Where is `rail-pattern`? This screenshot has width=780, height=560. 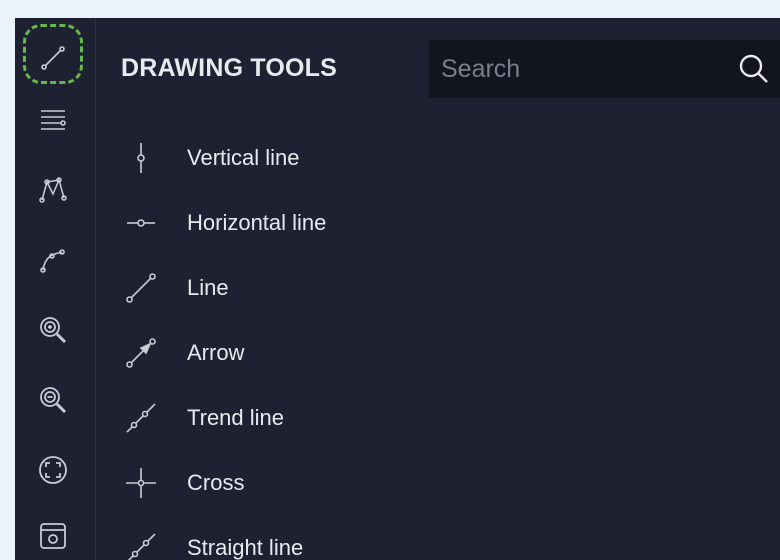 rail-pattern is located at coordinates (53, 190).